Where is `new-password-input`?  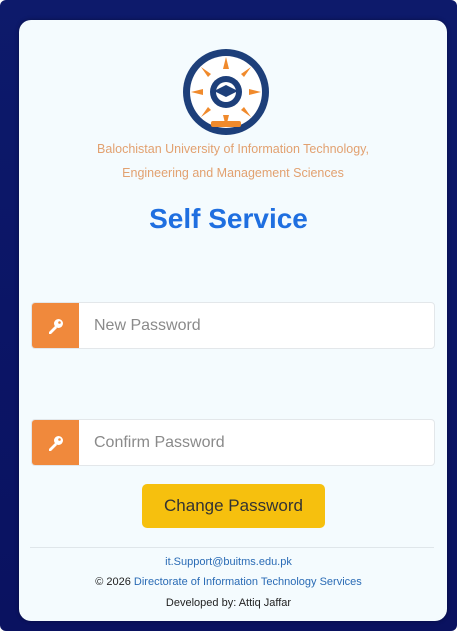 new-password-input is located at coordinates (249, 325).